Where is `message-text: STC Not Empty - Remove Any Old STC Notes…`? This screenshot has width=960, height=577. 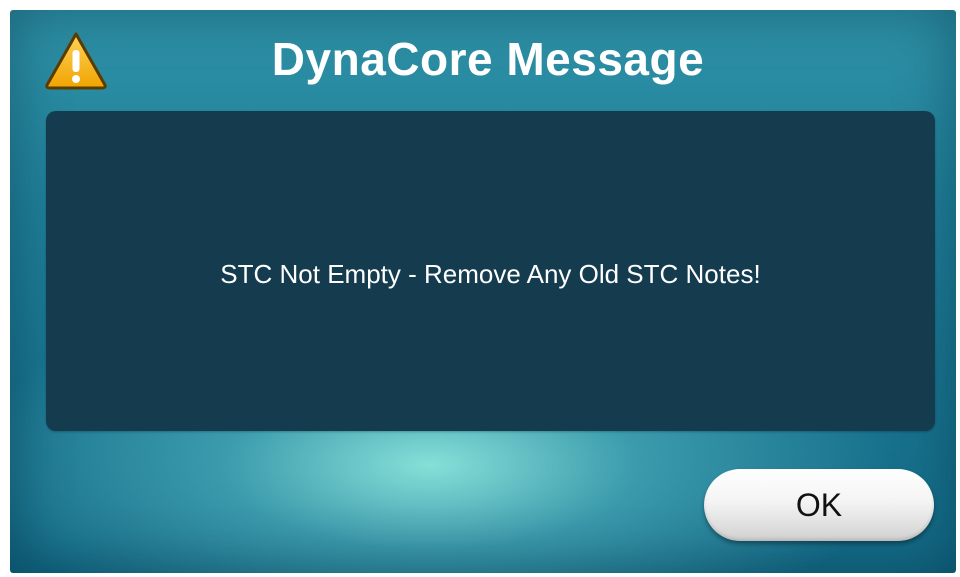 message-text: STC Not Empty - Remove Any Old STC Notes… is located at coordinates (490, 274).